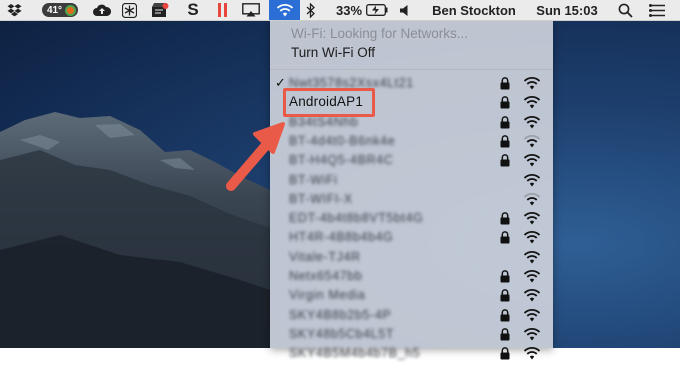 Image resolution: width=680 pixels, height=365 pixels. Describe the element at coordinates (284, 10) in the screenshot. I see `wifi-icon` at that location.